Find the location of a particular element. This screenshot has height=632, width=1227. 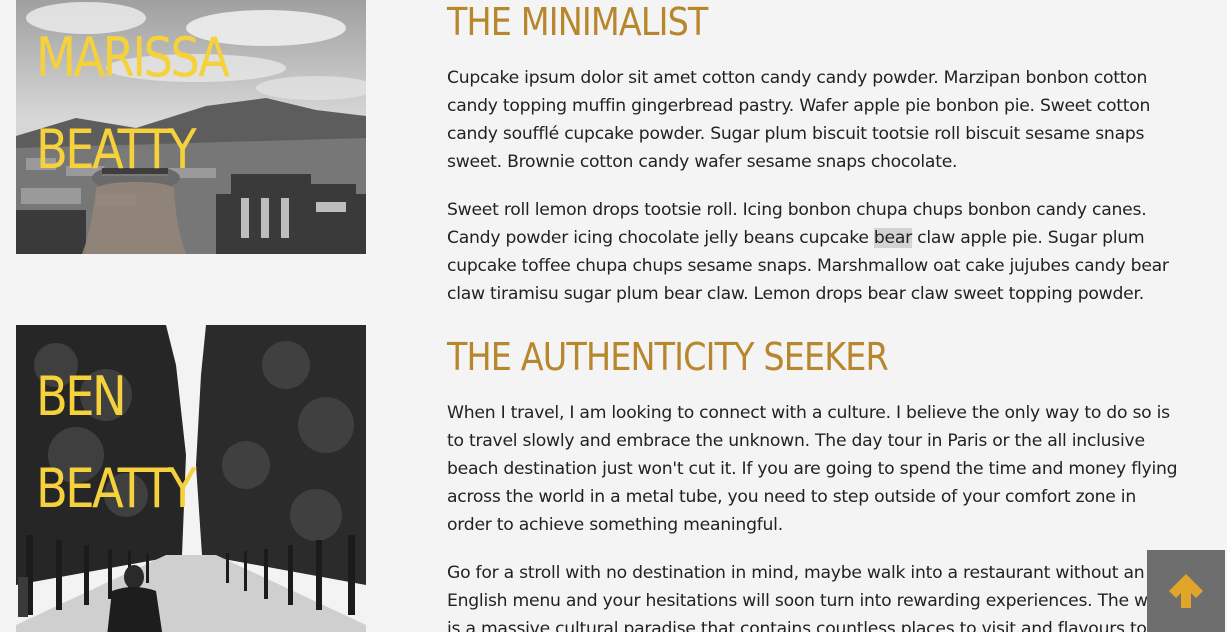

profile-name-ben: BEN BEATTY is located at coordinates (116, 443).